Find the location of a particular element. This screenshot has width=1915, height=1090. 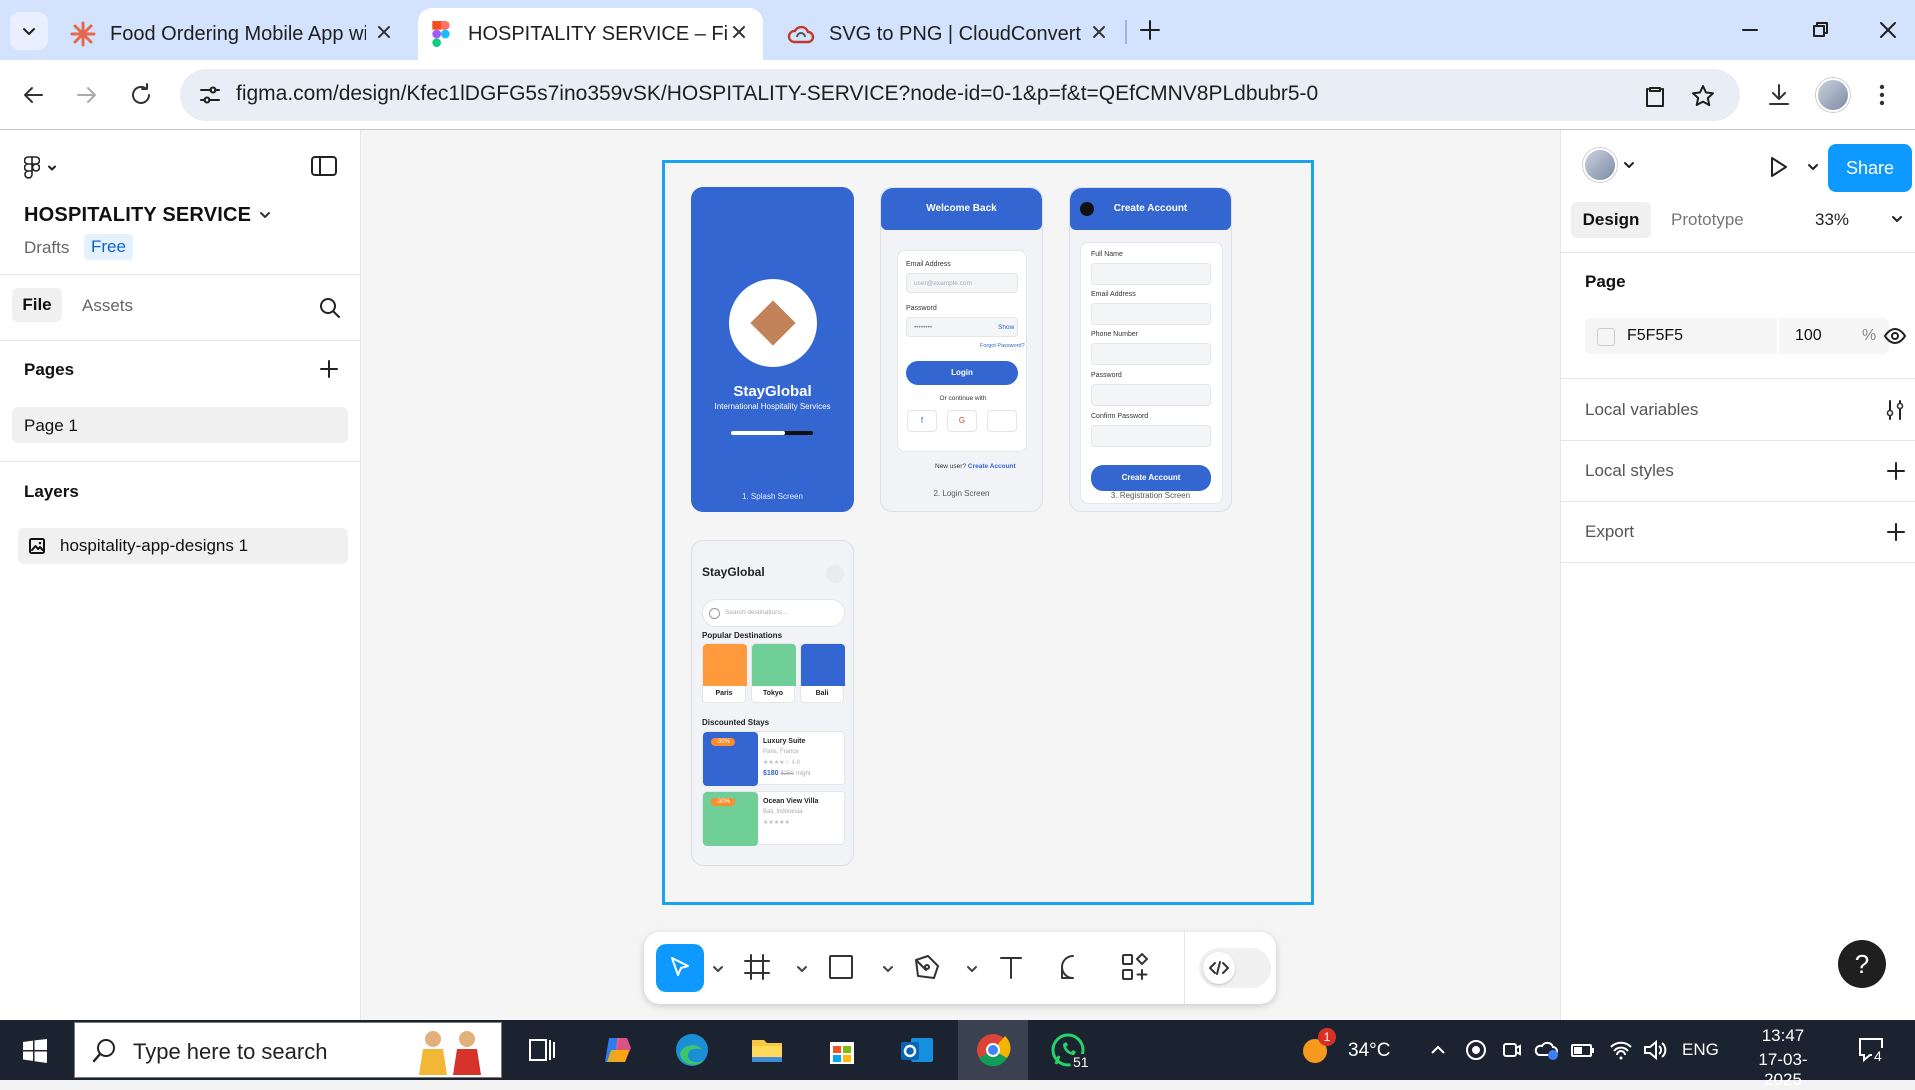

color-swatch is located at coordinates (1606, 337).